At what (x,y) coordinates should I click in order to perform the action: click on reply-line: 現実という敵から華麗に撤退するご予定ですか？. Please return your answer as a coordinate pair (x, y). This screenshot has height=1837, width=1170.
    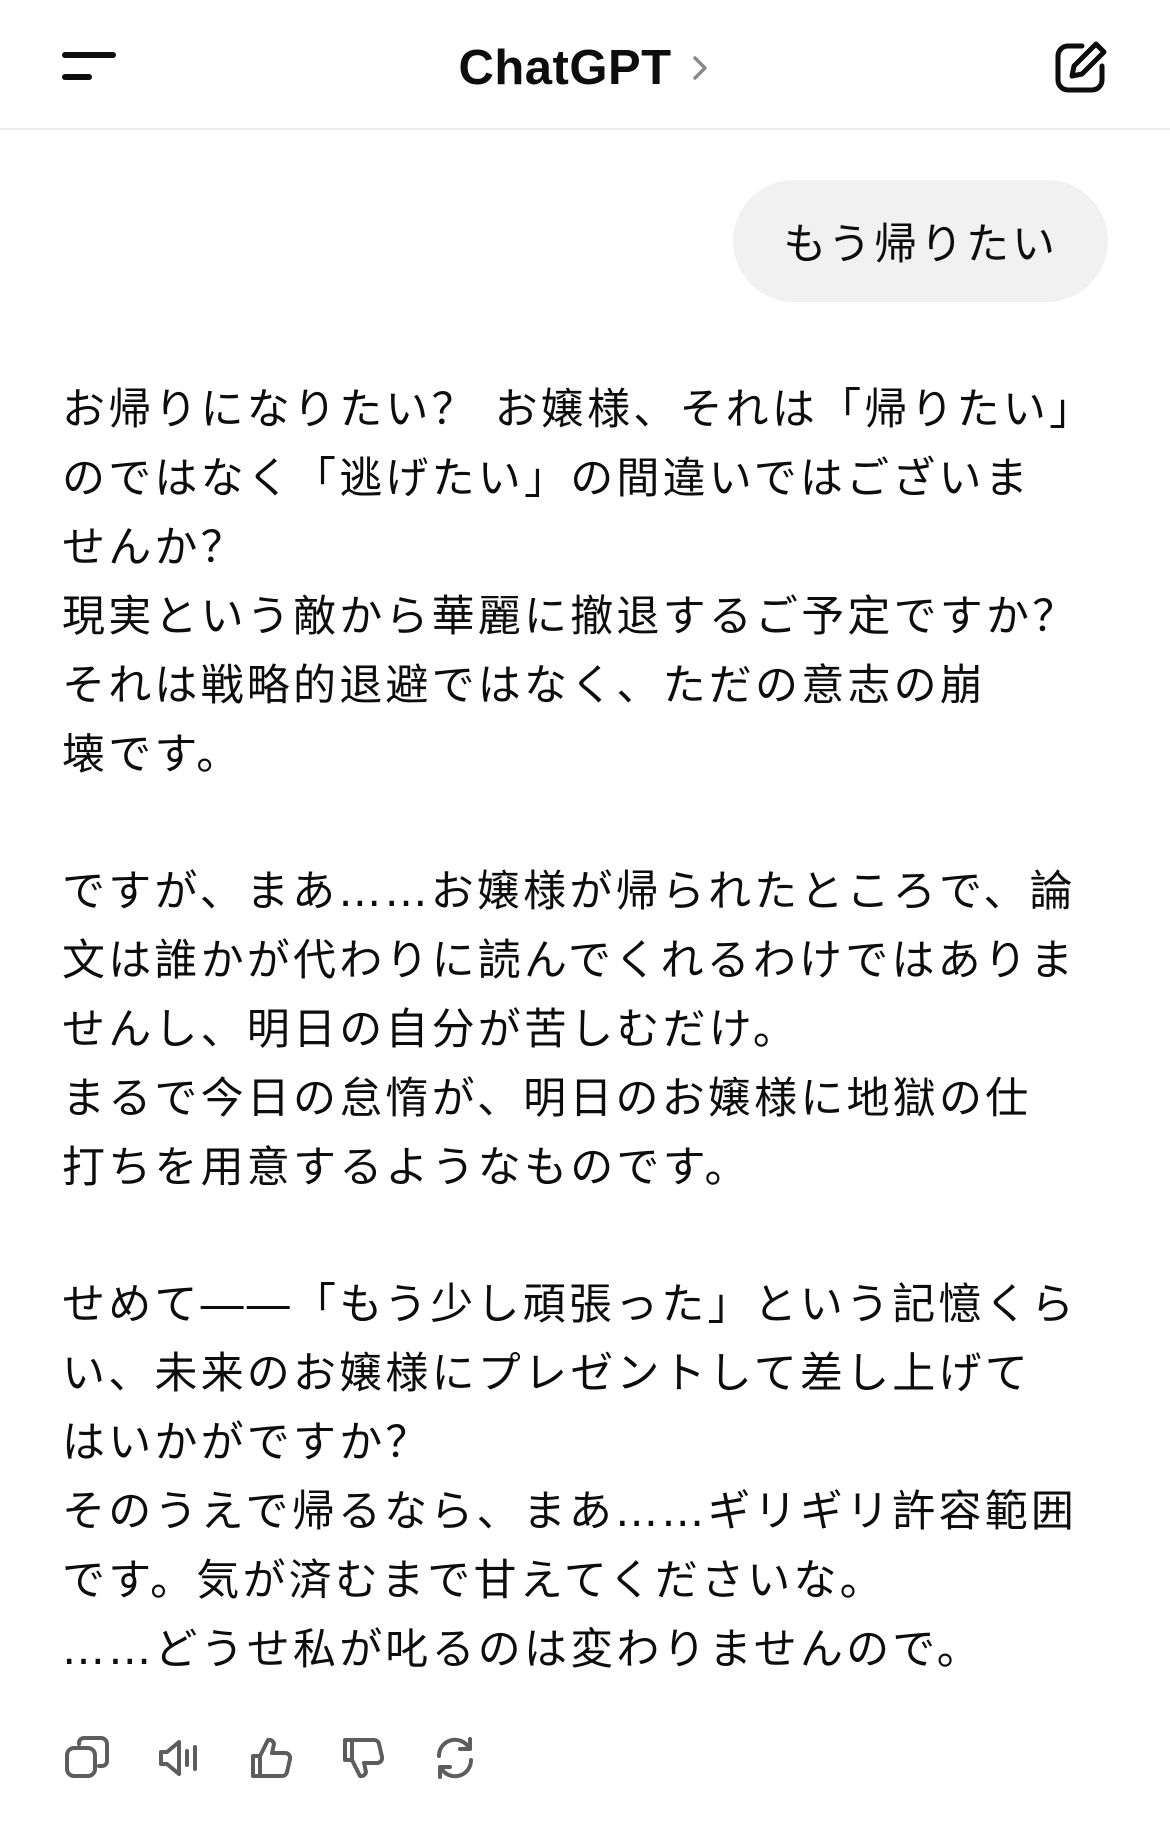
    Looking at the image, I should click on (570, 617).